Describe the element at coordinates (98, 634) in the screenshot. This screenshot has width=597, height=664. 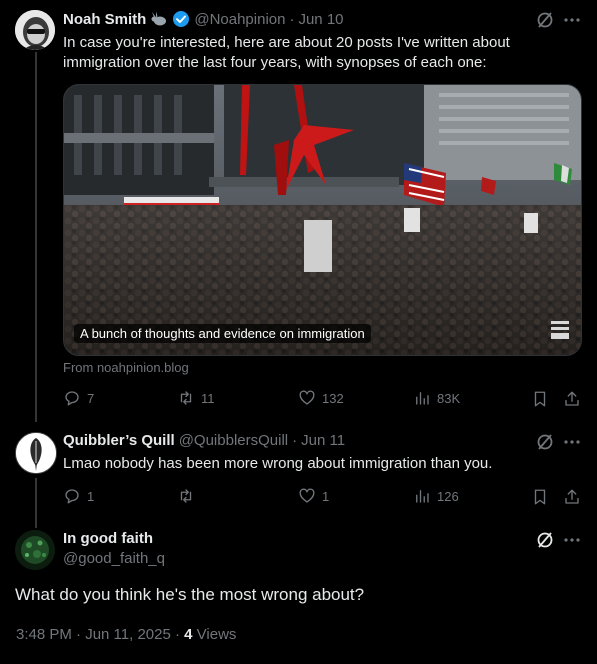
I see `post-timestamp: 3:48 PM · Jun 11, 2025 ·` at that location.